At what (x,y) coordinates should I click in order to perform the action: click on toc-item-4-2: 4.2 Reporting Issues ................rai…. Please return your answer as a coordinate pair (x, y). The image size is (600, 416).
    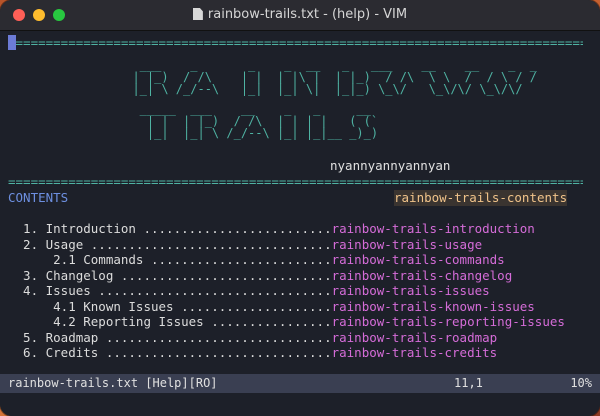
    Looking at the image, I should click on (286, 321).